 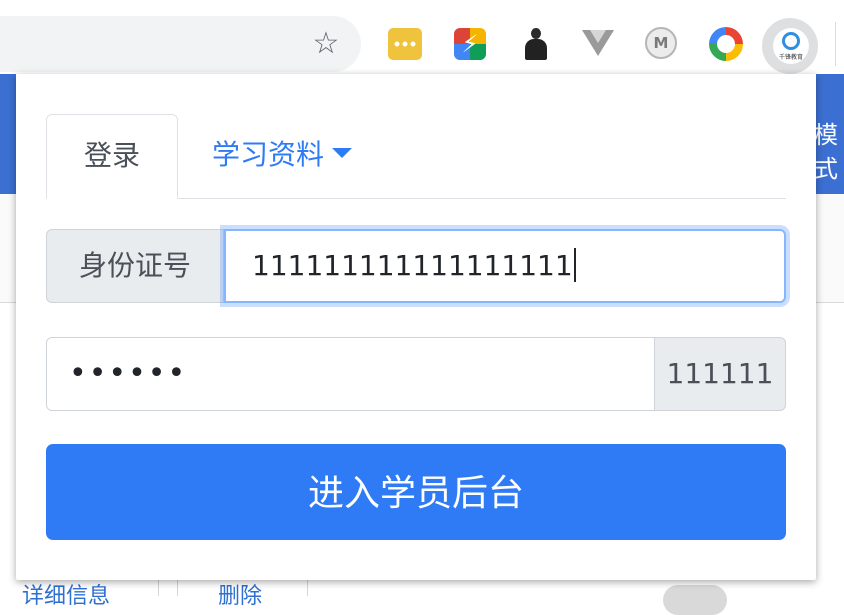 What do you see at coordinates (66, 594) in the screenshot?
I see `details-link: 详细信息` at bounding box center [66, 594].